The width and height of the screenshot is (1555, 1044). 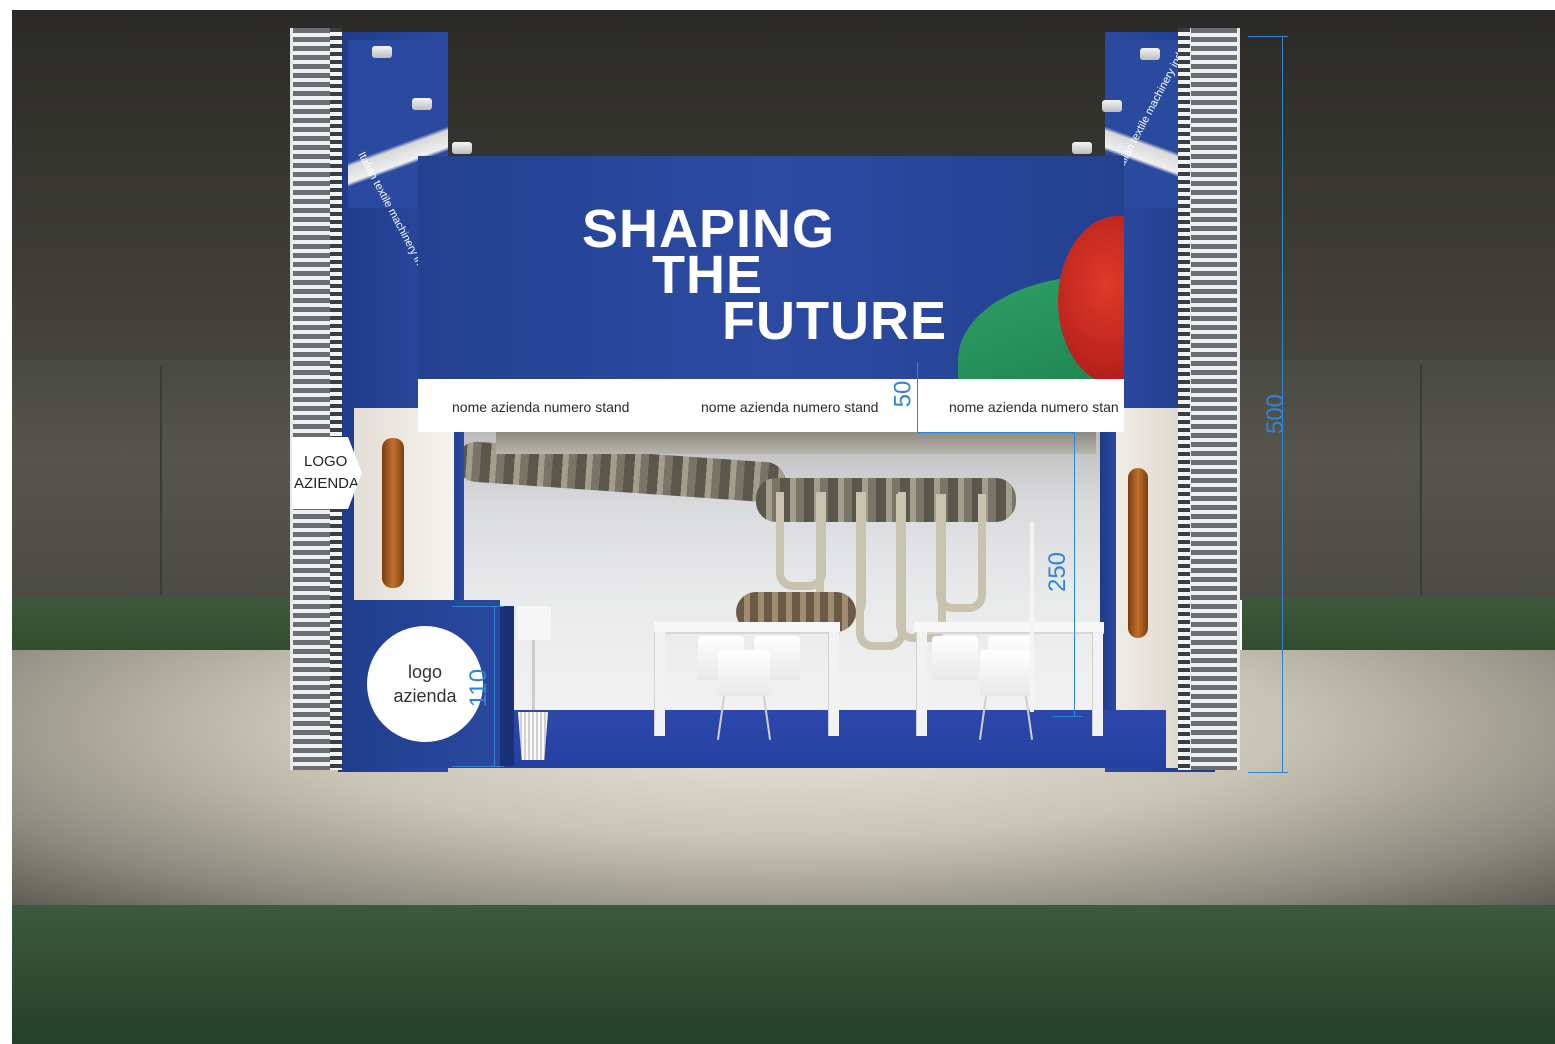 I want to click on logo-sign-line-1: LOGO, so click(x=326, y=461).